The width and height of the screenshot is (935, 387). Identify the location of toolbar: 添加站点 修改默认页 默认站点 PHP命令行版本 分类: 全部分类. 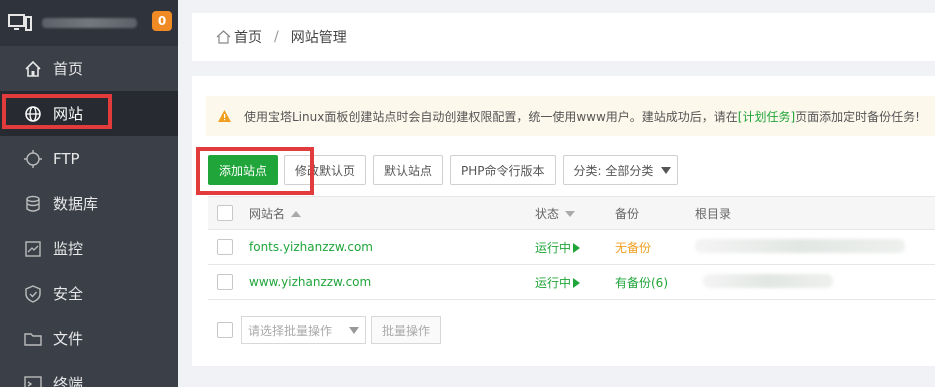
(440, 171).